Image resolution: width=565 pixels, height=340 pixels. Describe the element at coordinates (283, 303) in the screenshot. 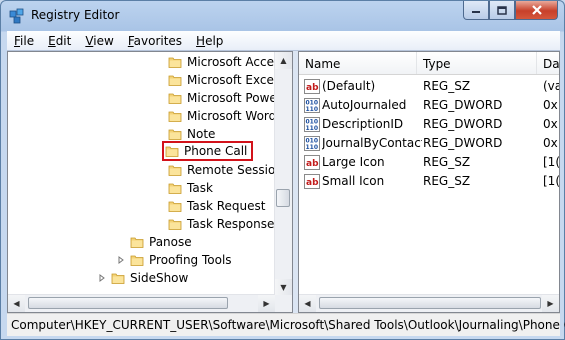

I see `scroll-corner` at that location.